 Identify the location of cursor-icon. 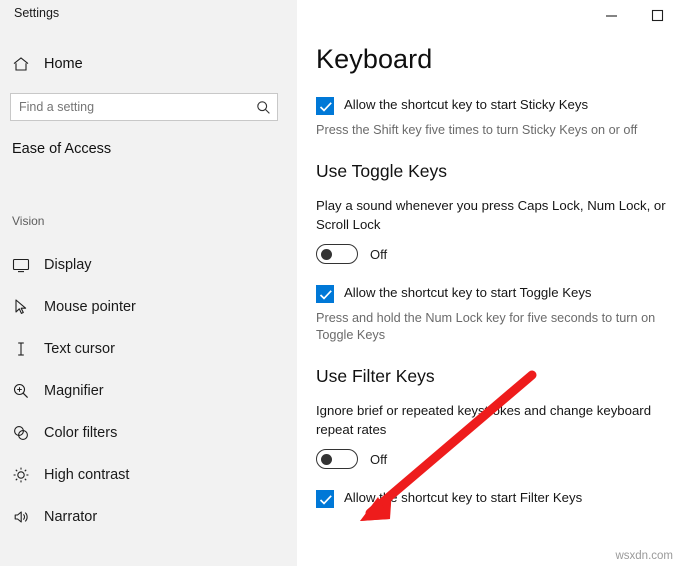
(26, 307).